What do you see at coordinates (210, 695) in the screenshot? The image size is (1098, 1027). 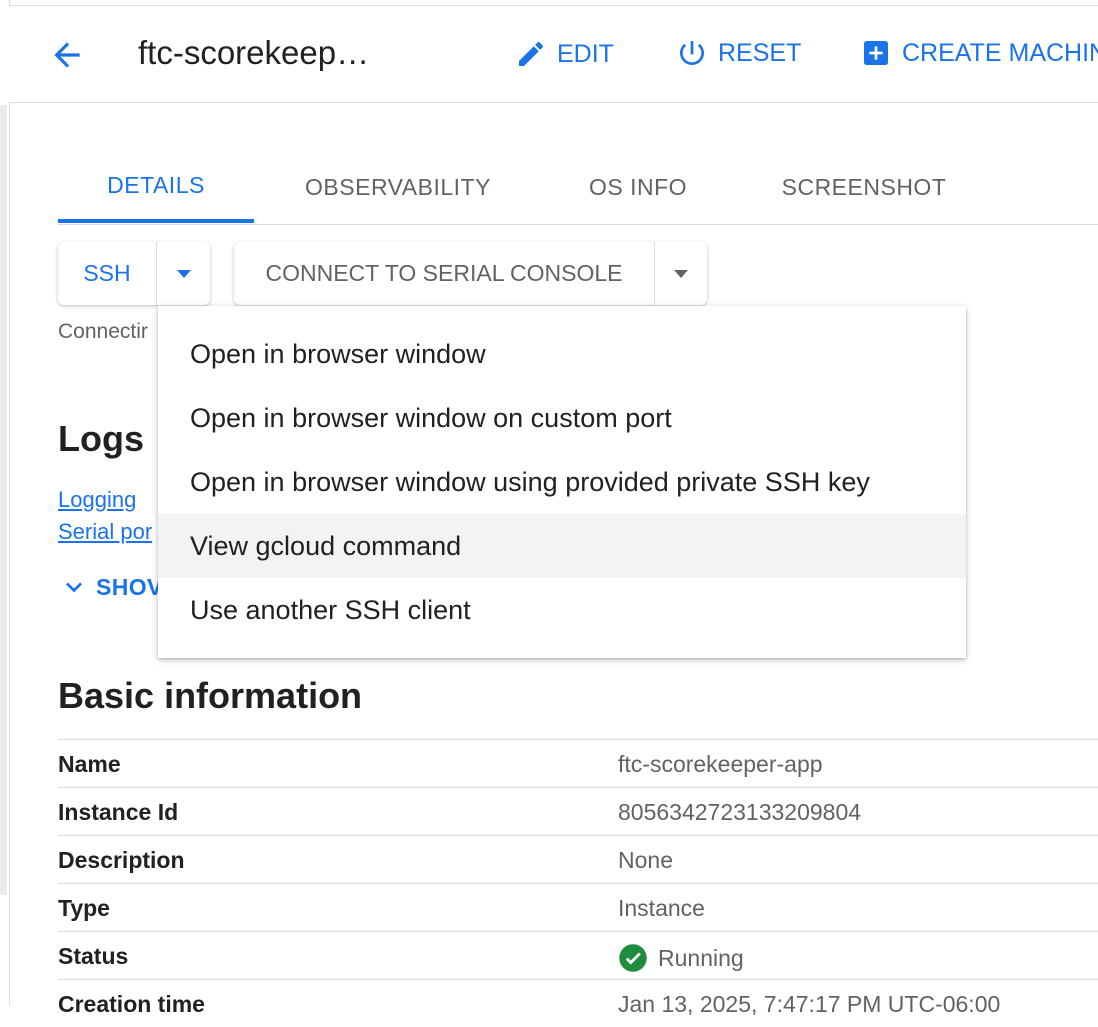 I see `basic-information-heading: Basic information` at bounding box center [210, 695].